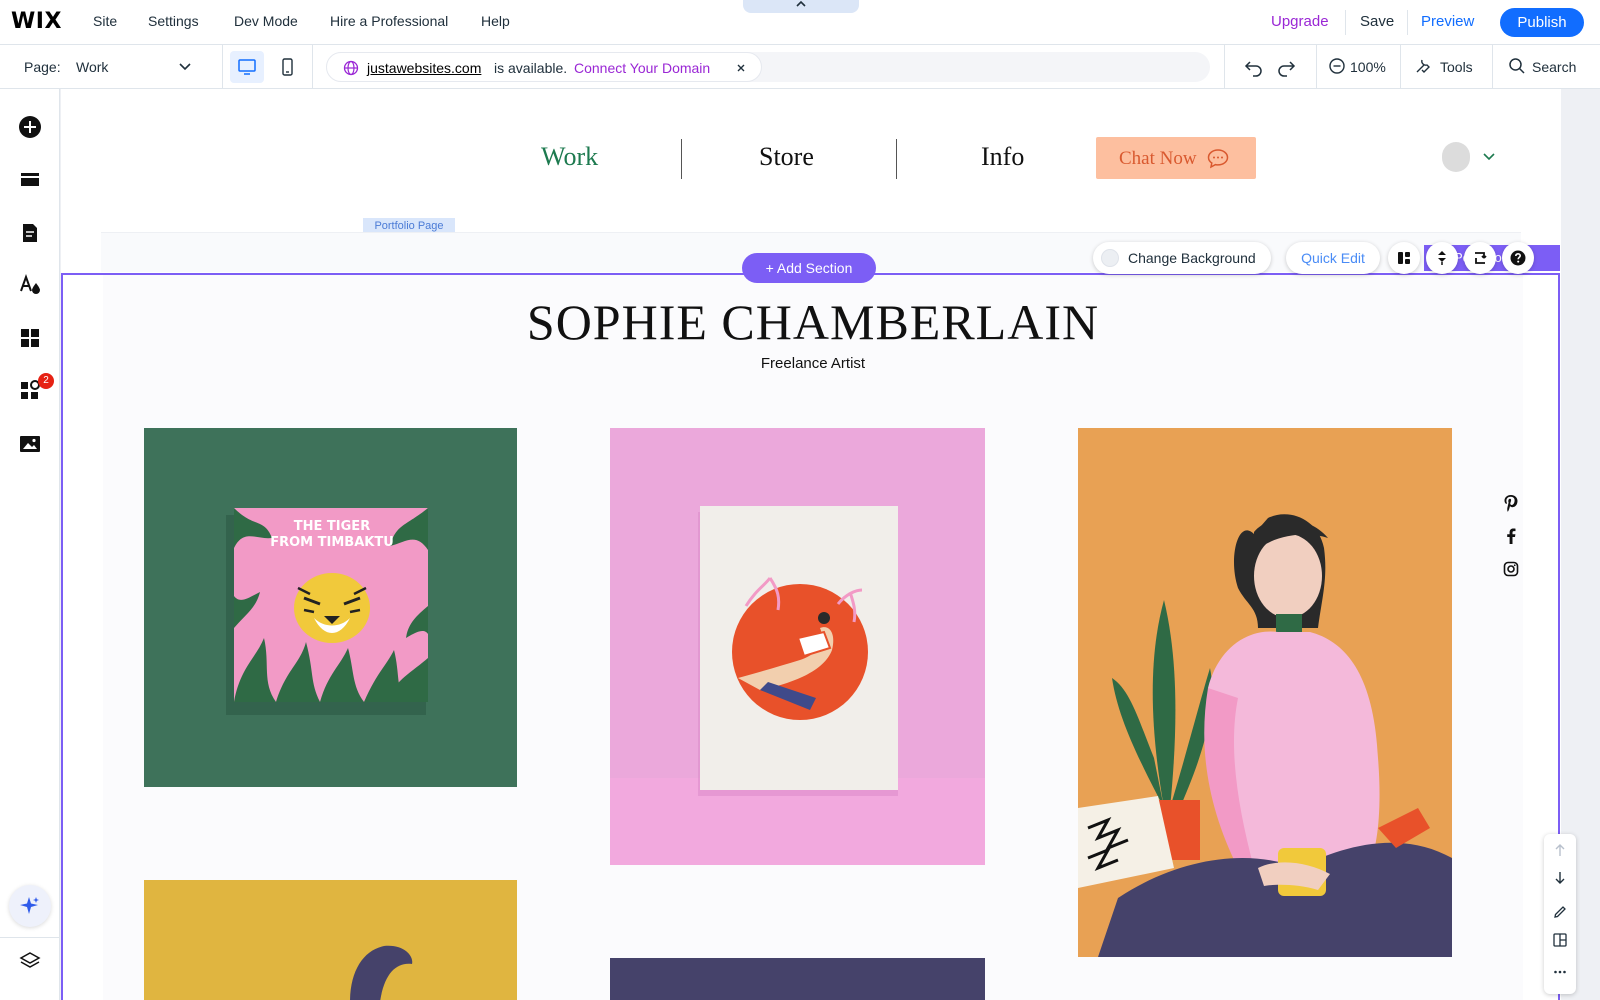  I want to click on sections-icon, so click(30, 180).